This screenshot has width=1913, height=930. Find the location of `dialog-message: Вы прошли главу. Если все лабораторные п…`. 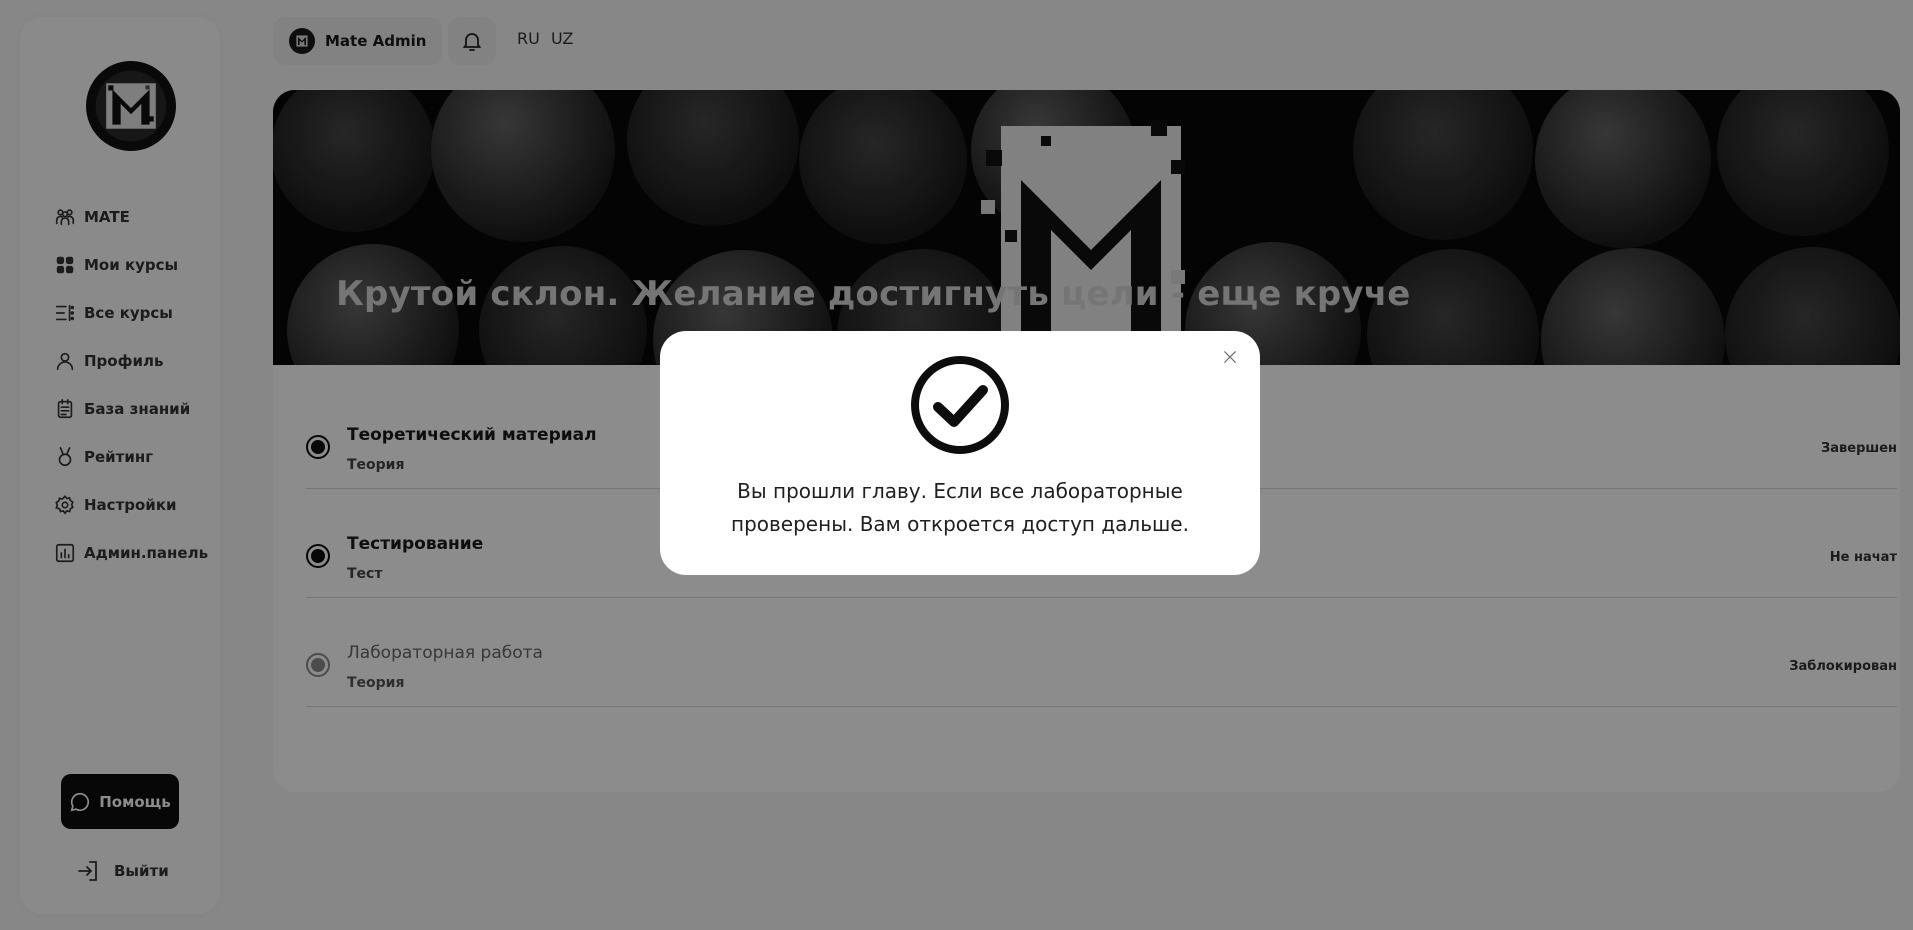

dialog-message: Вы прошли главу. Если все лабораторные п… is located at coordinates (960, 507).